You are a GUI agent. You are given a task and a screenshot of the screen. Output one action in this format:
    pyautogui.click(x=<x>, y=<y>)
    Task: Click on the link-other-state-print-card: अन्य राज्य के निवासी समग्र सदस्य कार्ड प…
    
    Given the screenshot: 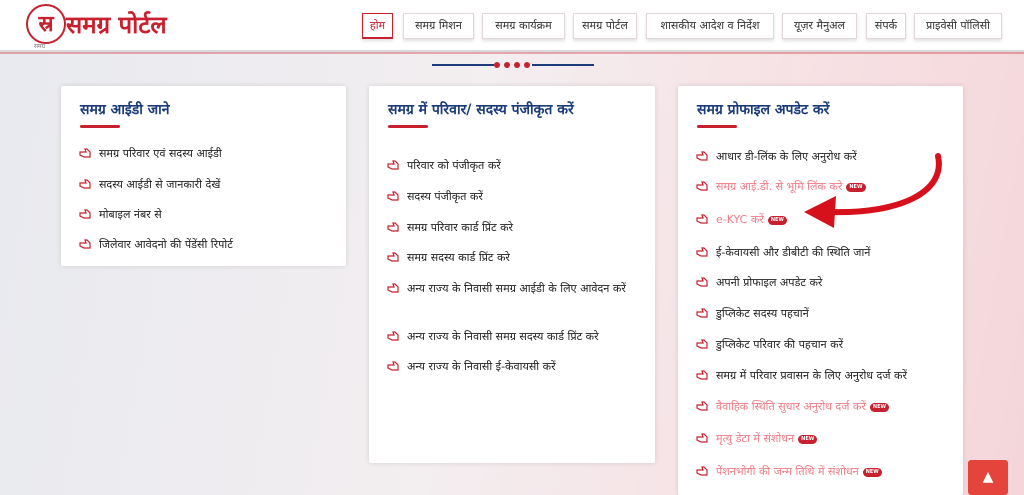 What is the action you would take?
    pyautogui.click(x=493, y=337)
    